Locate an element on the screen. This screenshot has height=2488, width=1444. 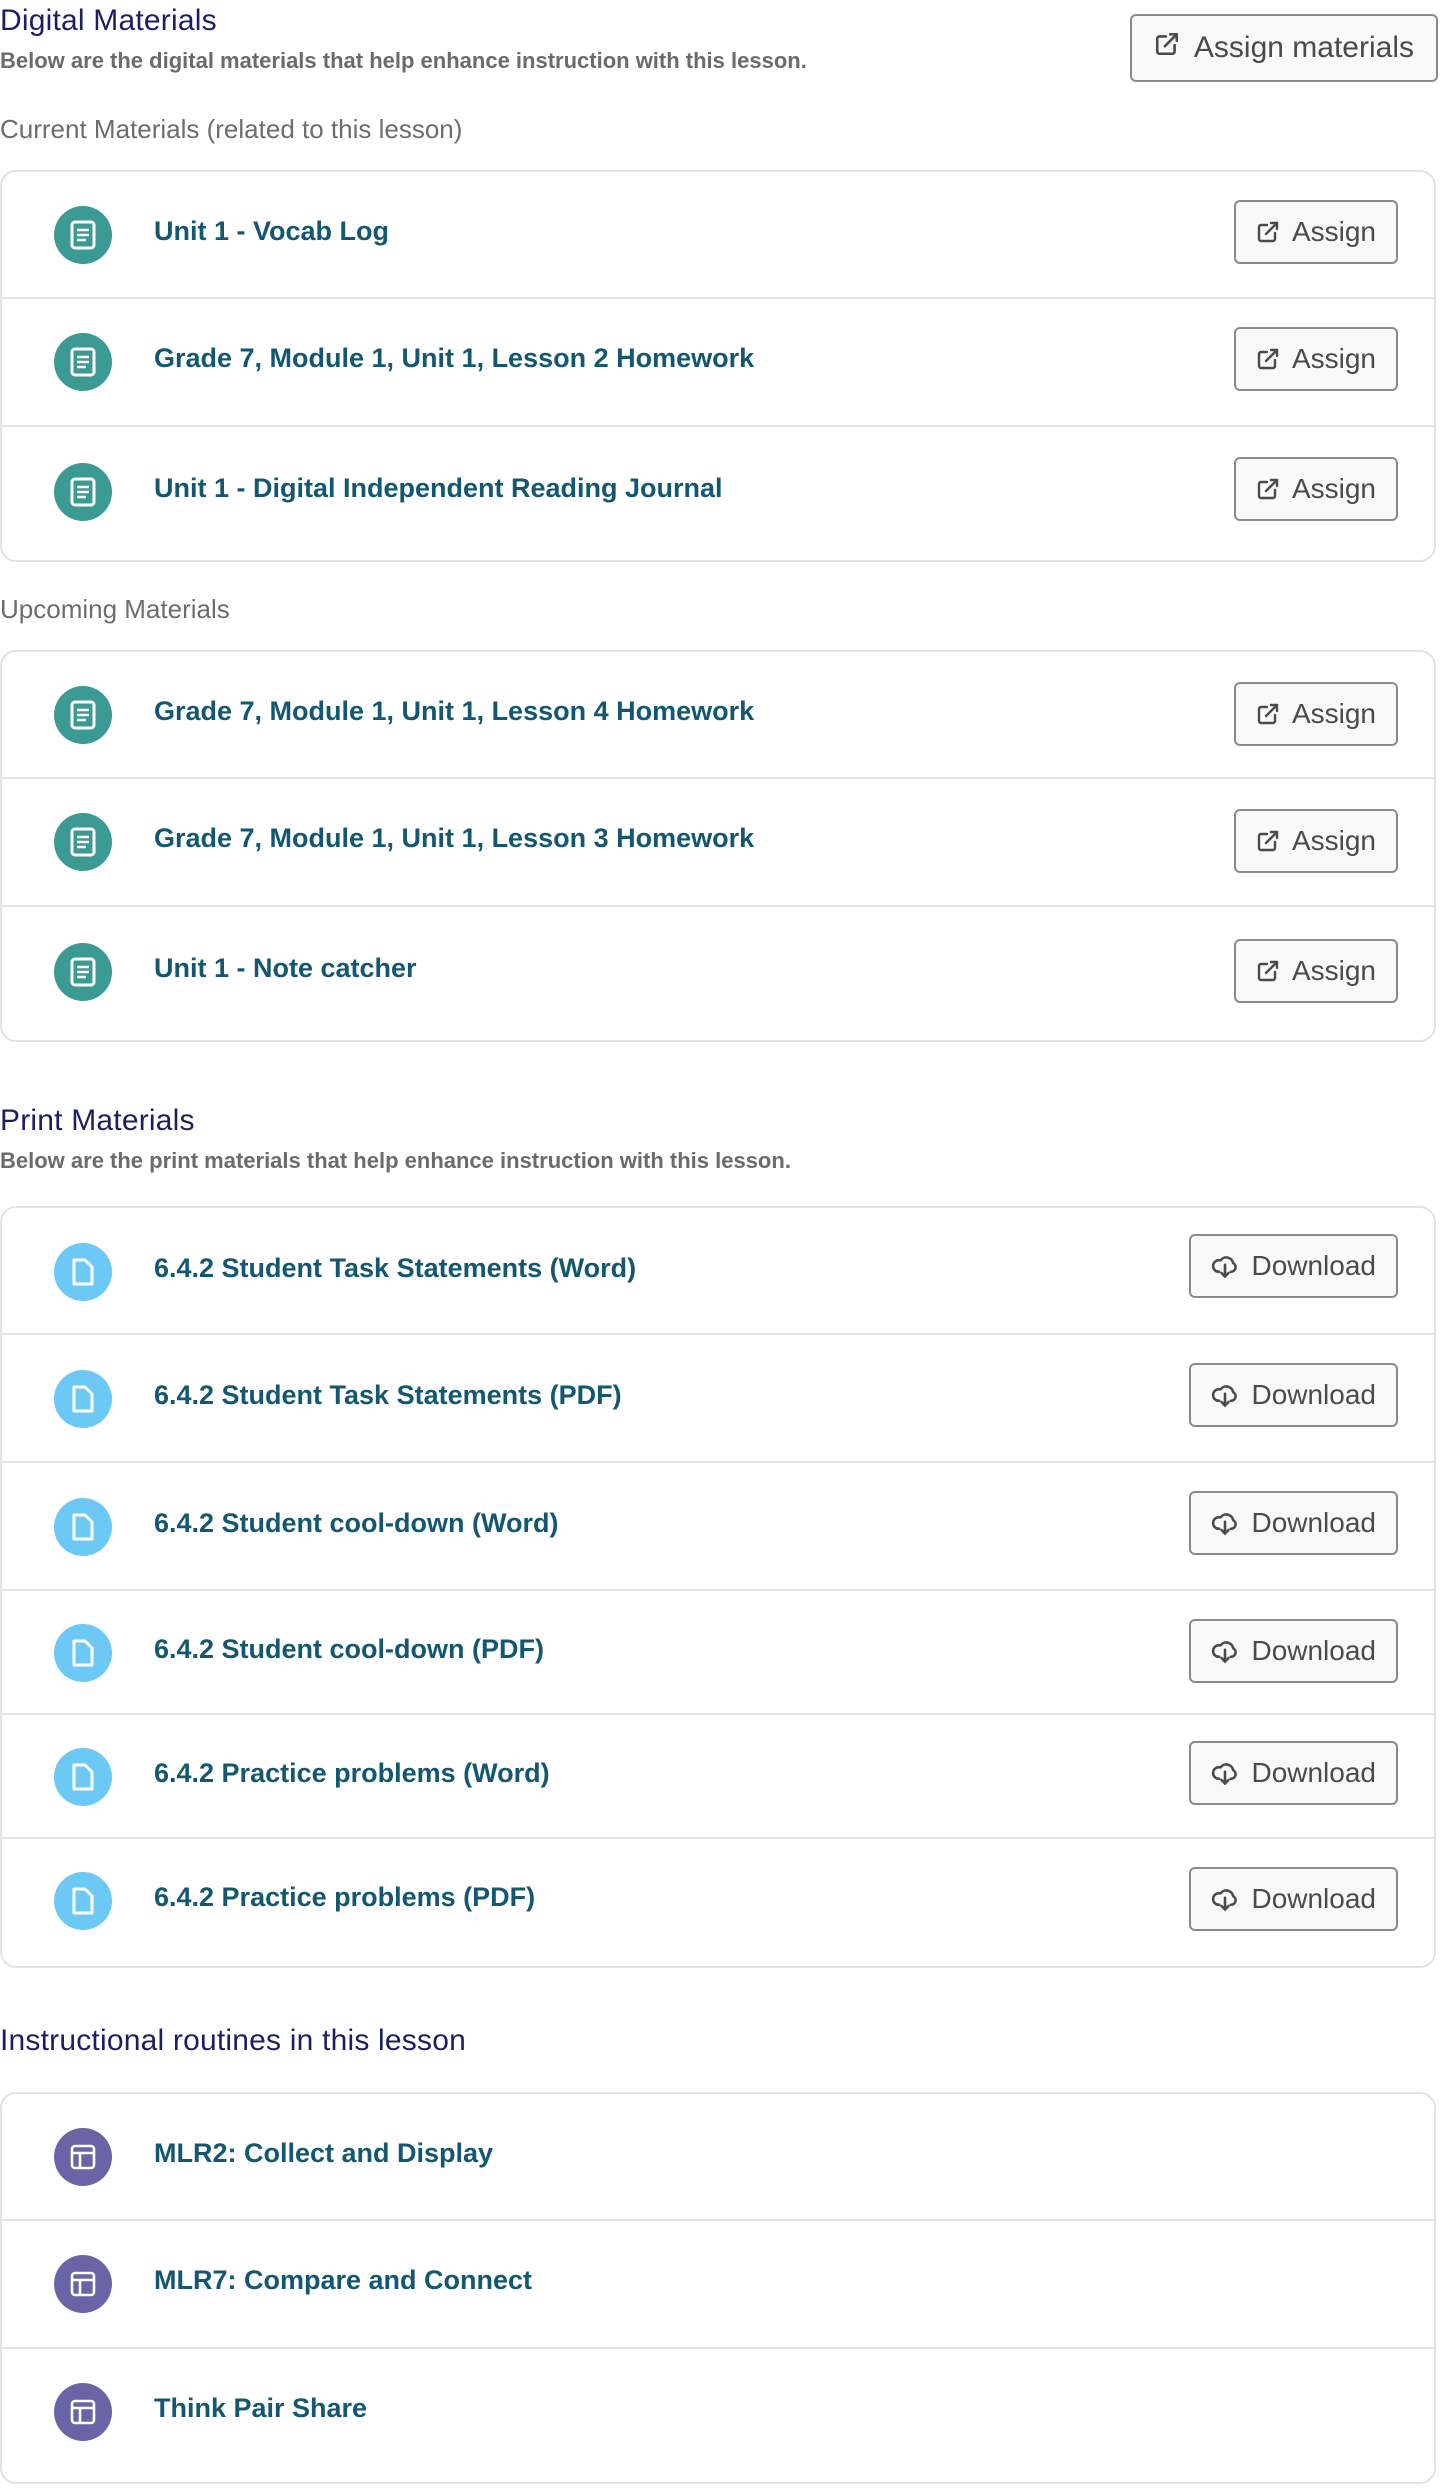
material-link: 6.4.2 Student cool-down (PDF) is located at coordinates (349, 1649).